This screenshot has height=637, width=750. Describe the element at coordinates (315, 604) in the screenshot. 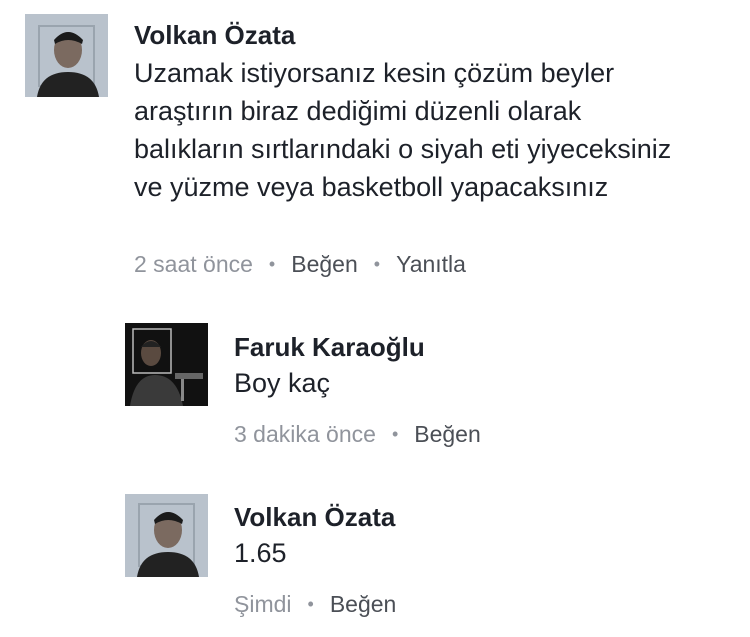

I see `comment-meta: Şimdi • Beğen` at that location.